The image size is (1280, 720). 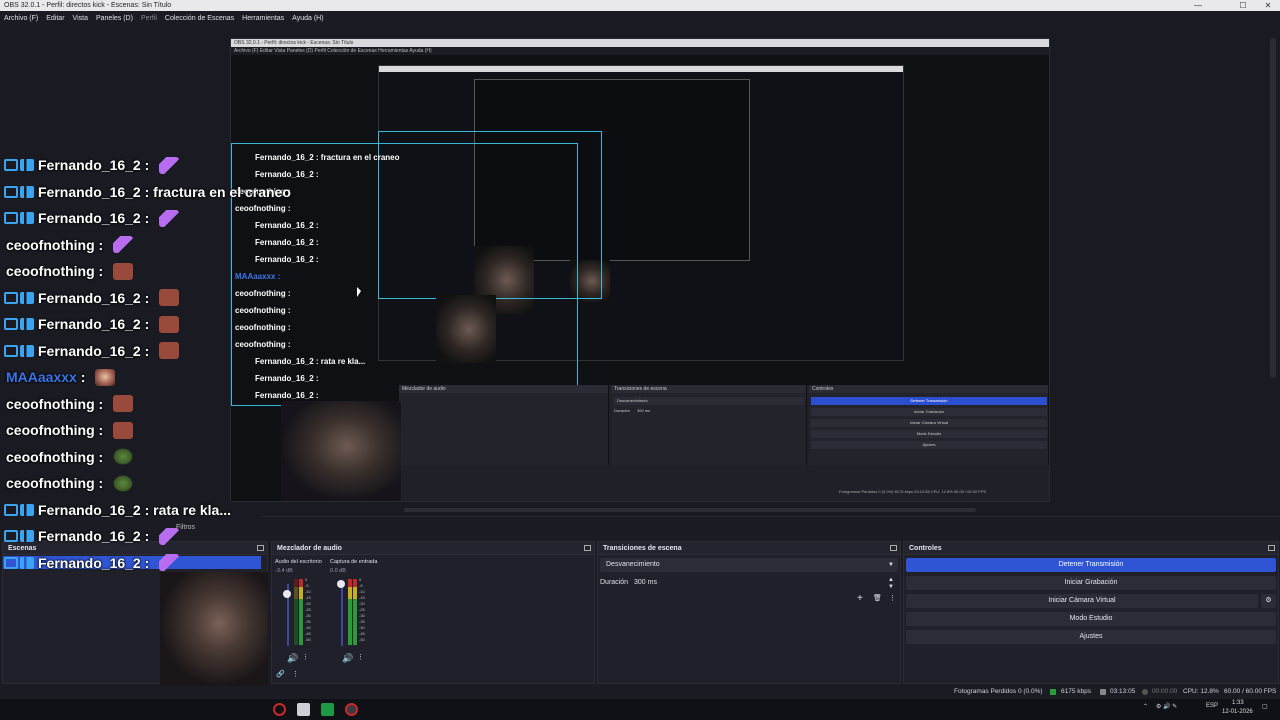 What do you see at coordinates (1091, 583) in the screenshot?
I see `start-recording-button: Iniciar Grabación` at bounding box center [1091, 583].